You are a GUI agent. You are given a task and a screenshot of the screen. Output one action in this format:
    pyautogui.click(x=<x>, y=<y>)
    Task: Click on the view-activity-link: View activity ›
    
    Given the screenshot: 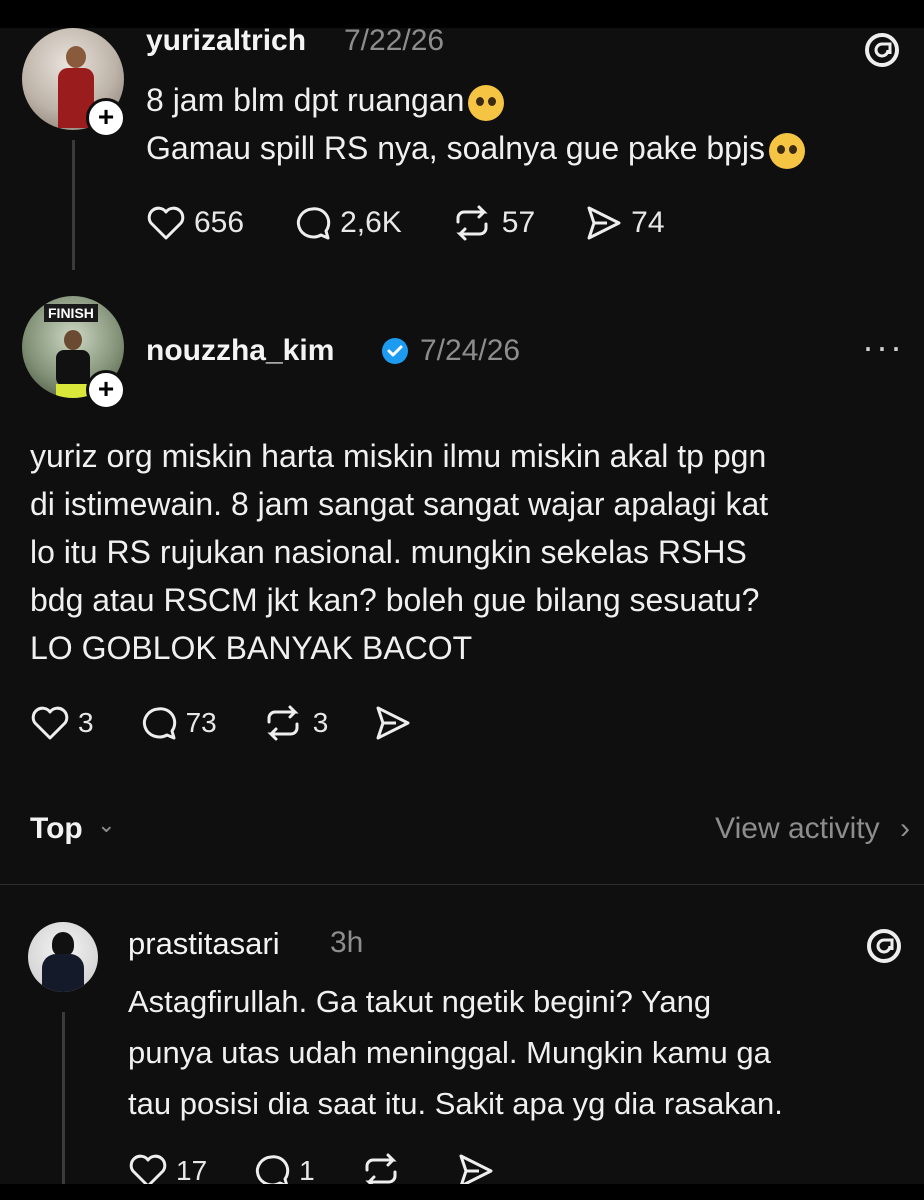 What is the action you would take?
    pyautogui.click(x=812, y=829)
    